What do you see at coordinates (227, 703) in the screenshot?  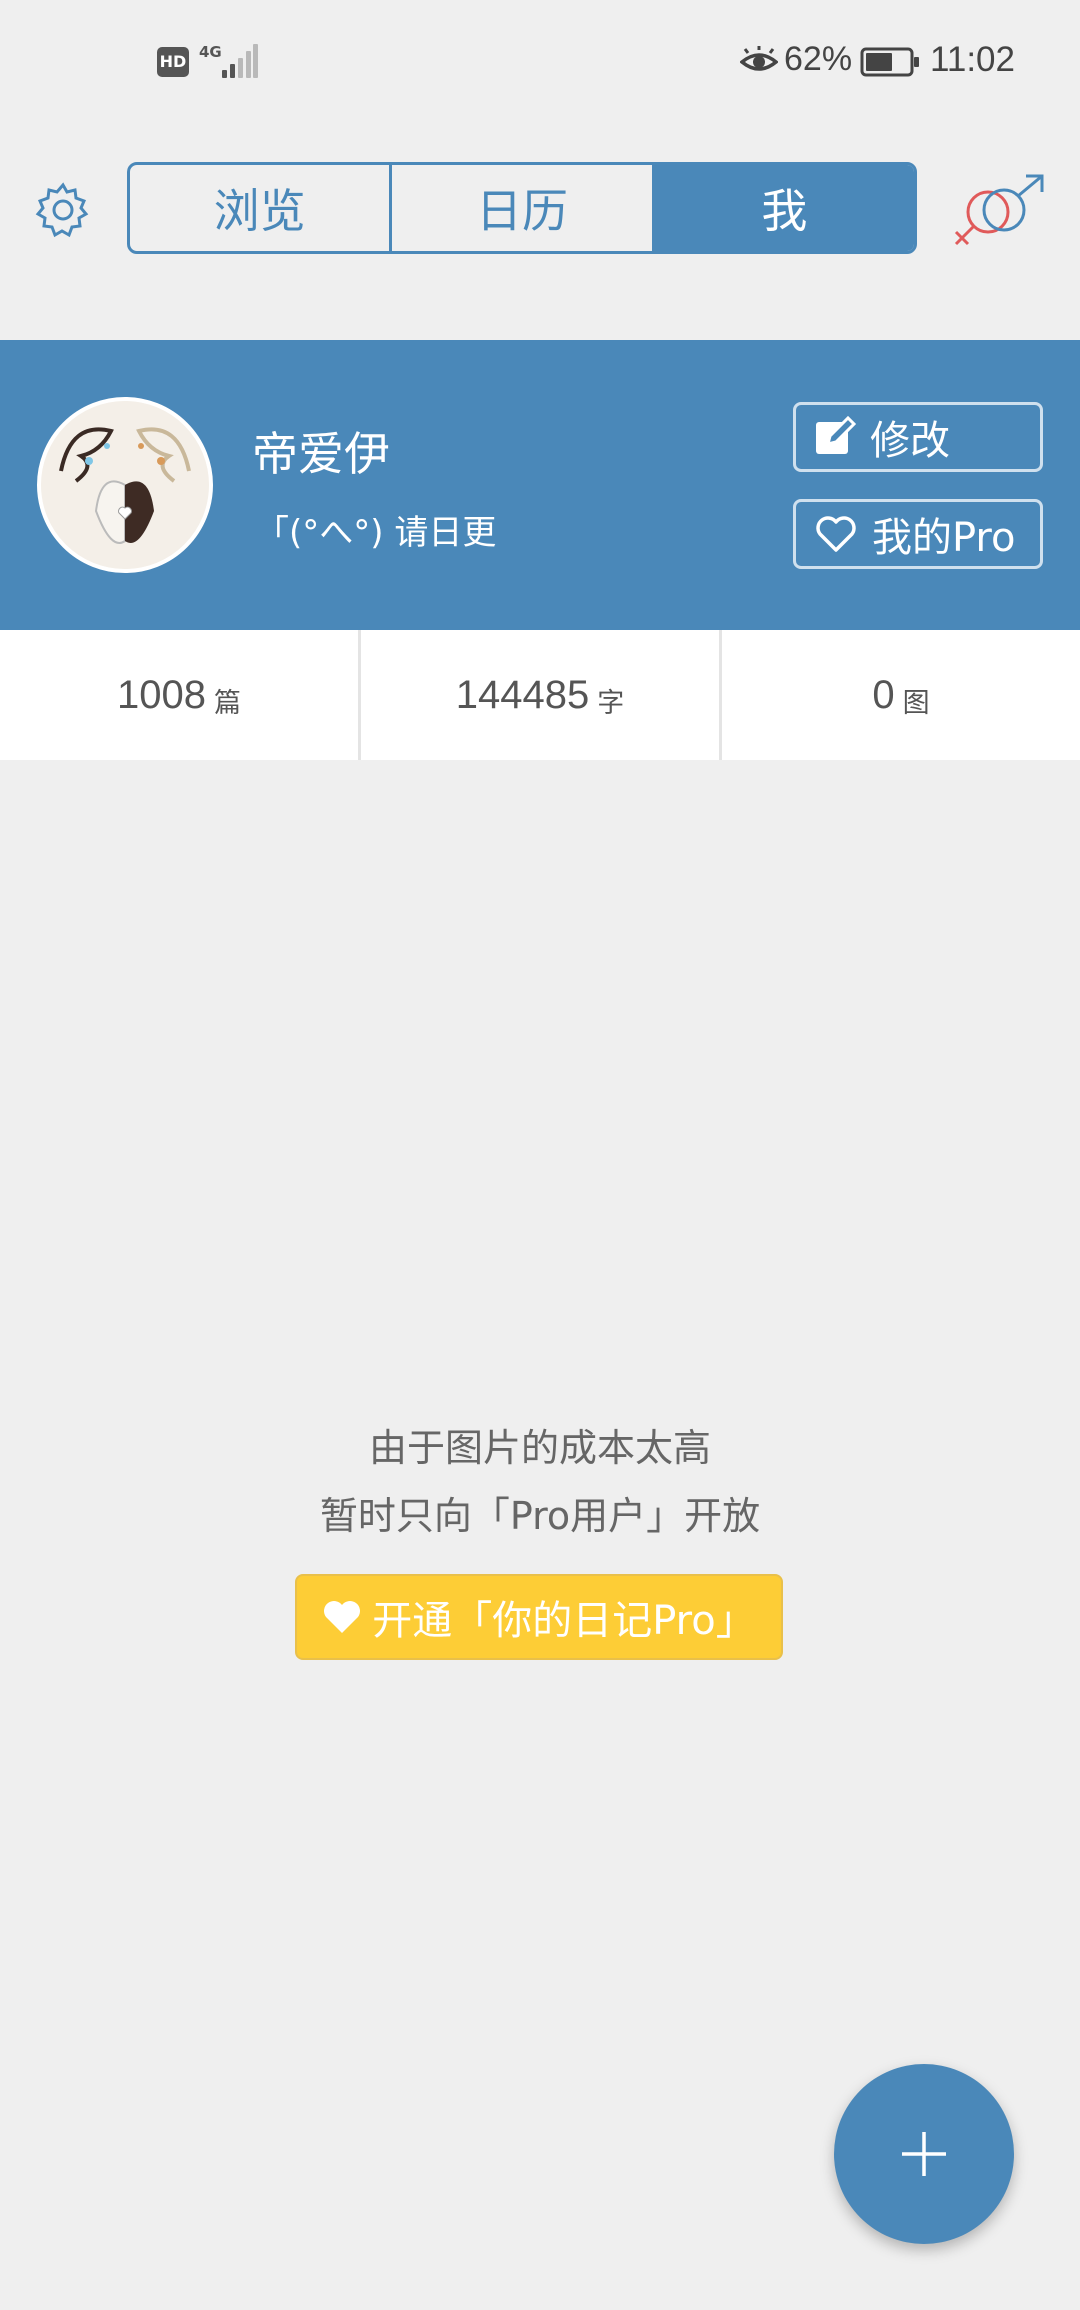 I see `stat-unit: 篇` at bounding box center [227, 703].